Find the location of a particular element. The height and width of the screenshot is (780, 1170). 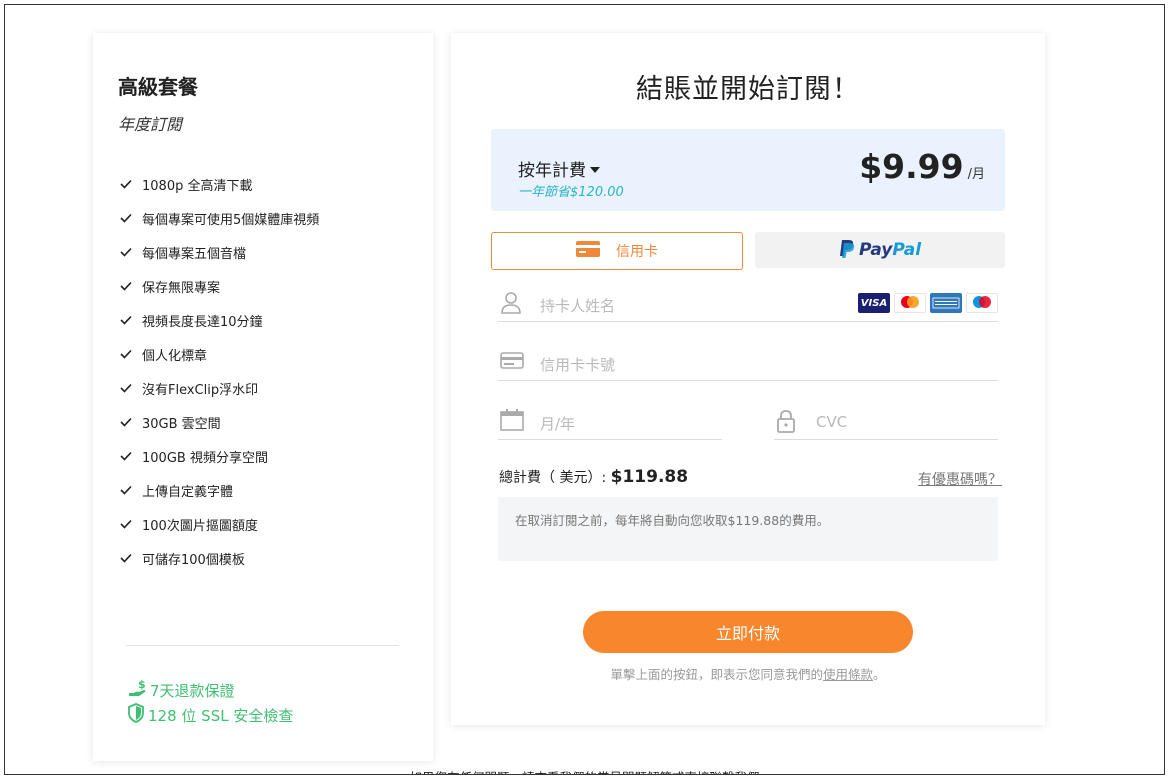

feature-item: 沒有FlexClip浮水印 is located at coordinates (219, 388).